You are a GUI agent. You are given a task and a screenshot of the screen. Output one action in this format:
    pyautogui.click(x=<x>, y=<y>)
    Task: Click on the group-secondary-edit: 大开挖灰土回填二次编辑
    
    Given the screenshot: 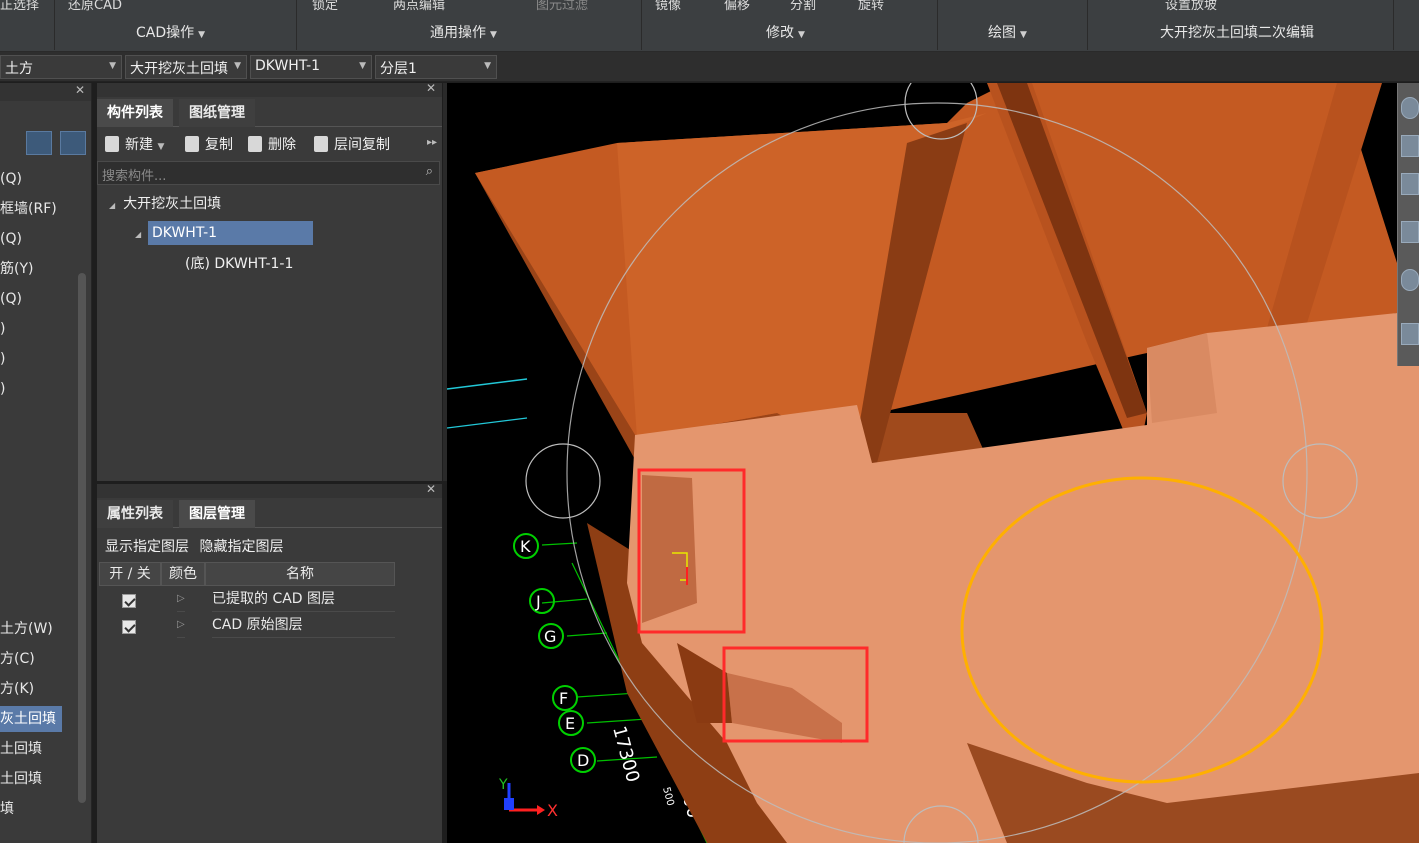 What is the action you would take?
    pyautogui.click(x=1237, y=32)
    